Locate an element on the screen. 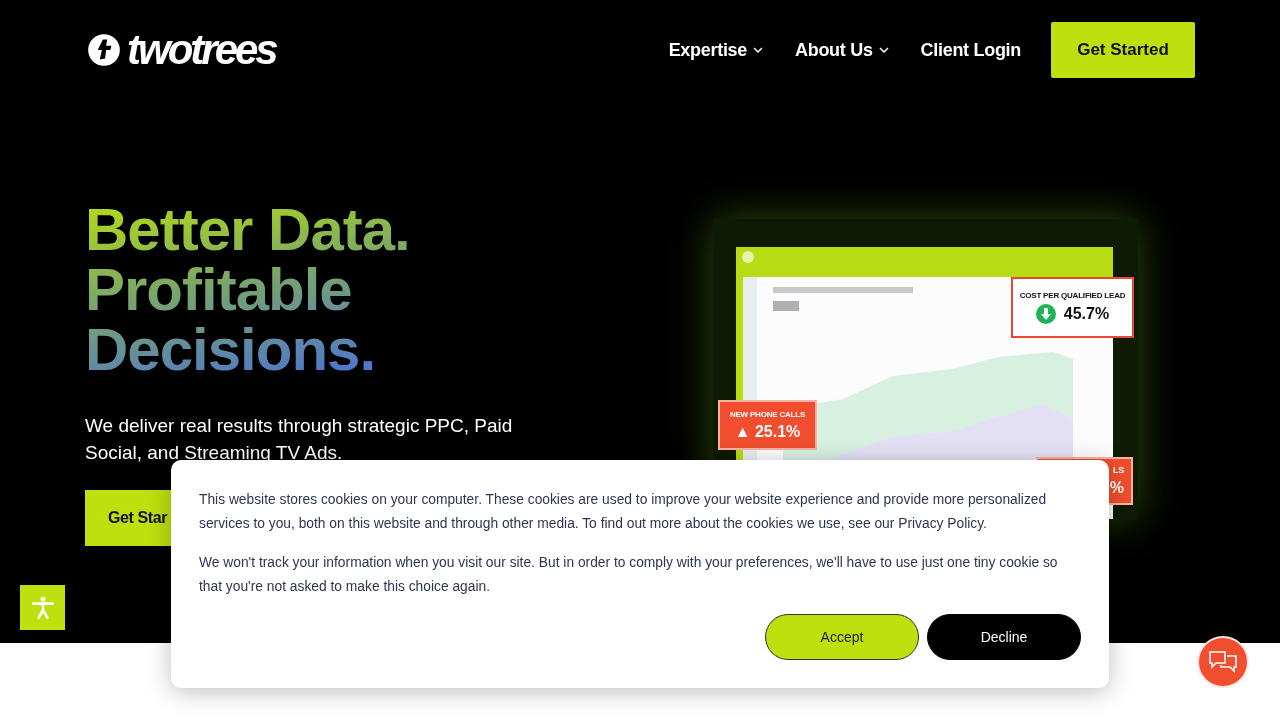 Image resolution: width=1280 pixels, height=720 pixels. stat-value: ▲ 25.1% is located at coordinates (767, 431).